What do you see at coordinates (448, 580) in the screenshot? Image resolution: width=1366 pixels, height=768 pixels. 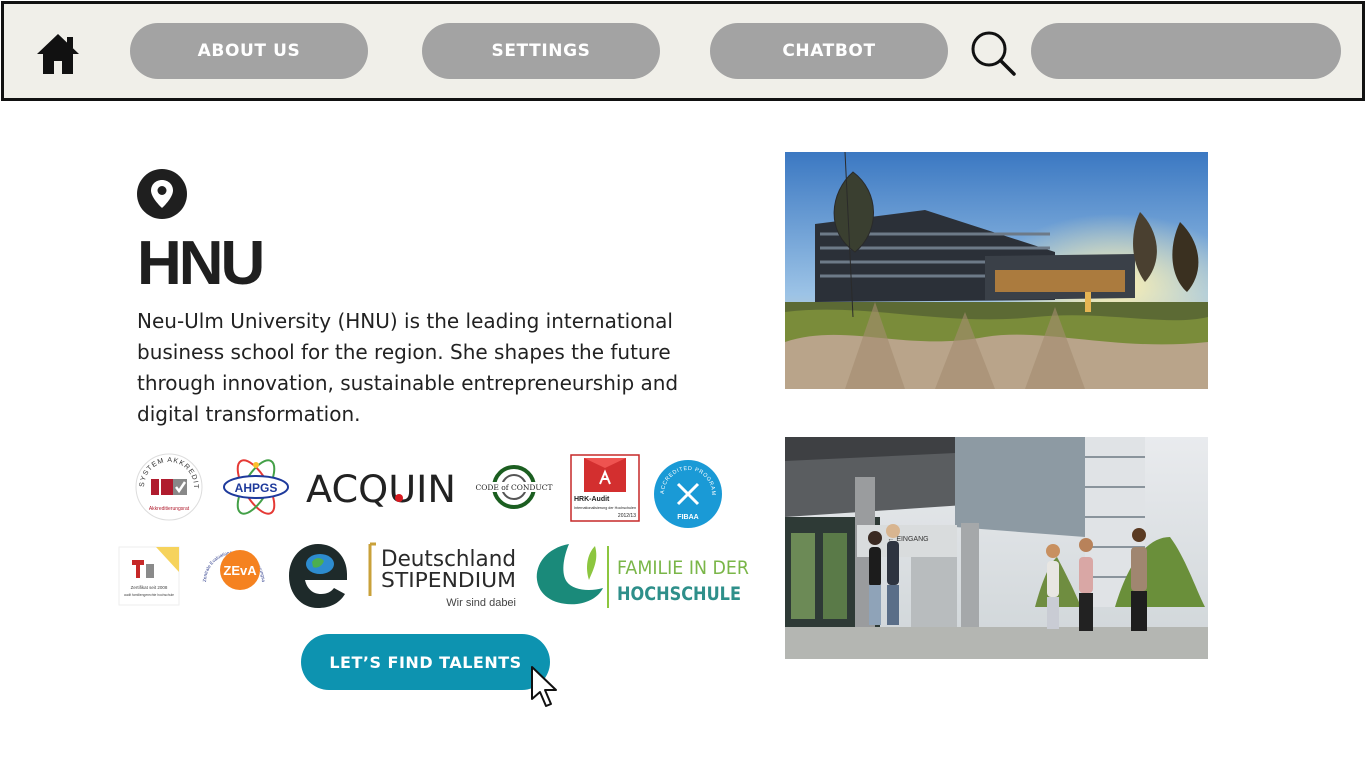 I see `stipendium-line2: STIPENDIUM` at bounding box center [448, 580].